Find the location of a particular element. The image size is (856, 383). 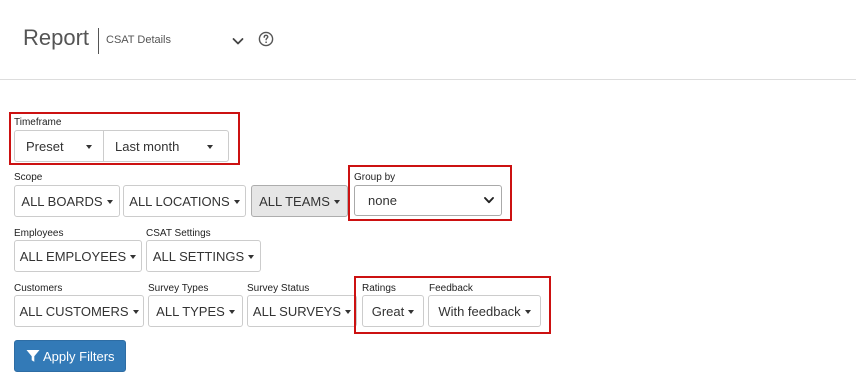

csat-settings-label: CSAT Settings is located at coordinates (178, 233).